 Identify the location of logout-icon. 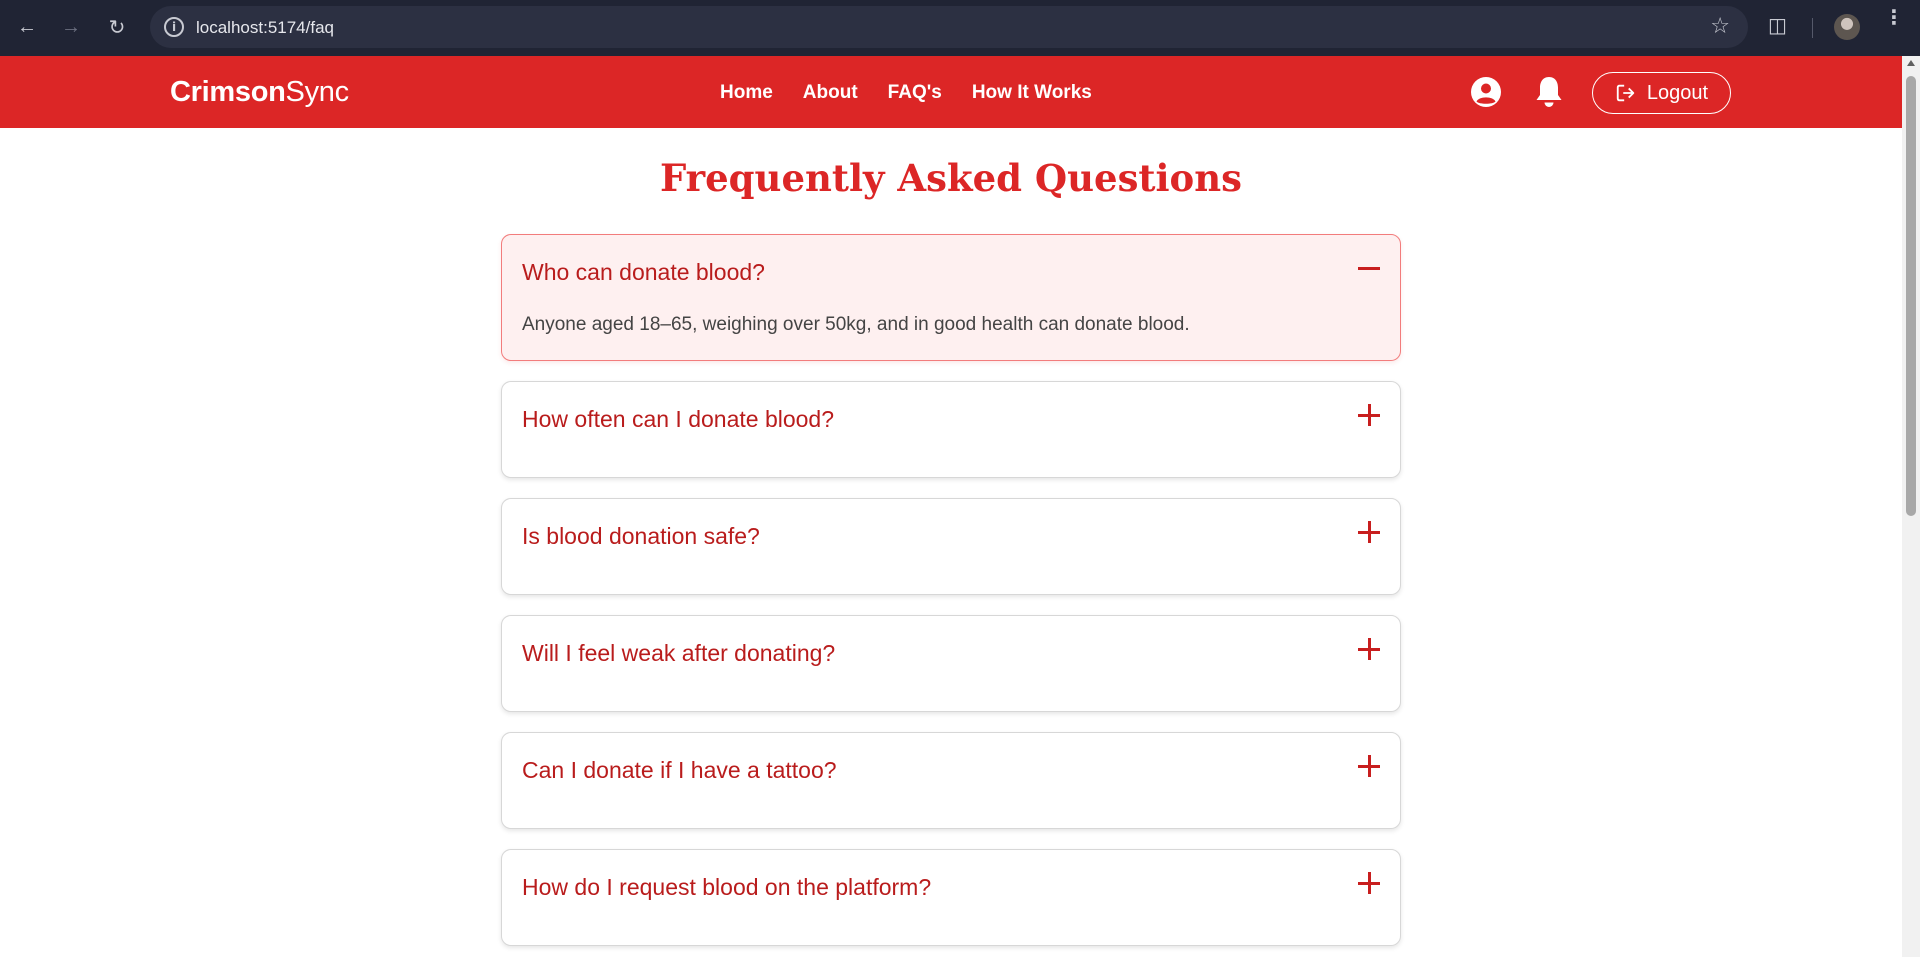
(1625, 93).